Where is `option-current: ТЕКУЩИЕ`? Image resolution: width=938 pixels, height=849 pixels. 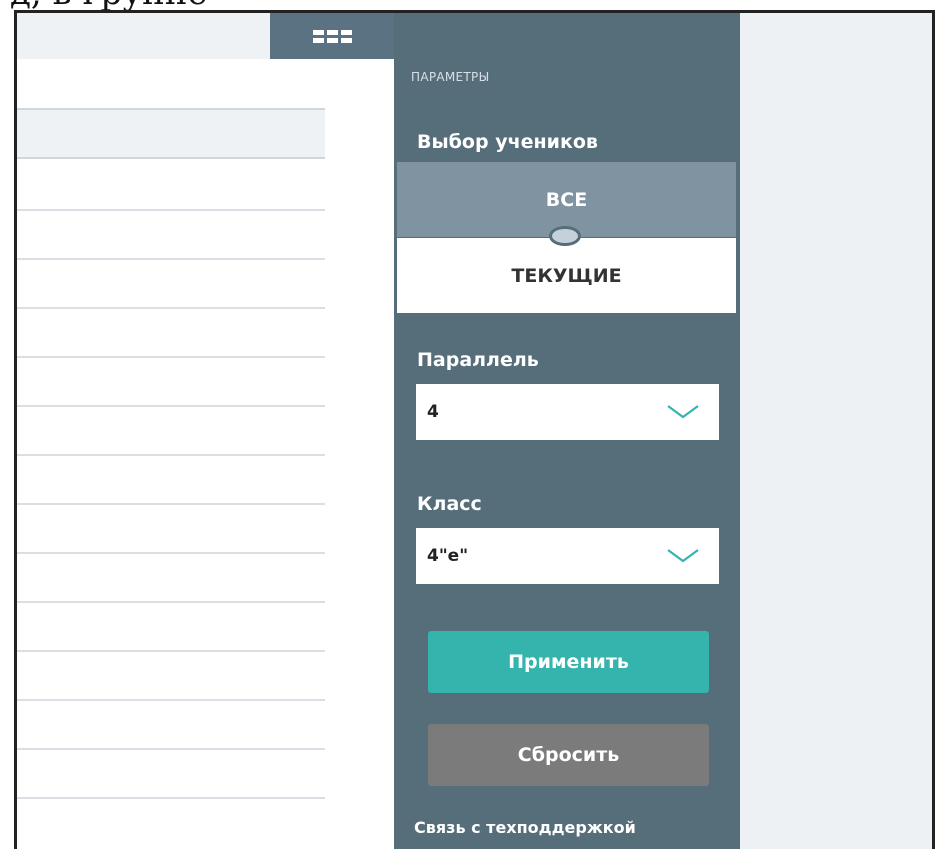
option-current: ТЕКУЩИЕ is located at coordinates (566, 275).